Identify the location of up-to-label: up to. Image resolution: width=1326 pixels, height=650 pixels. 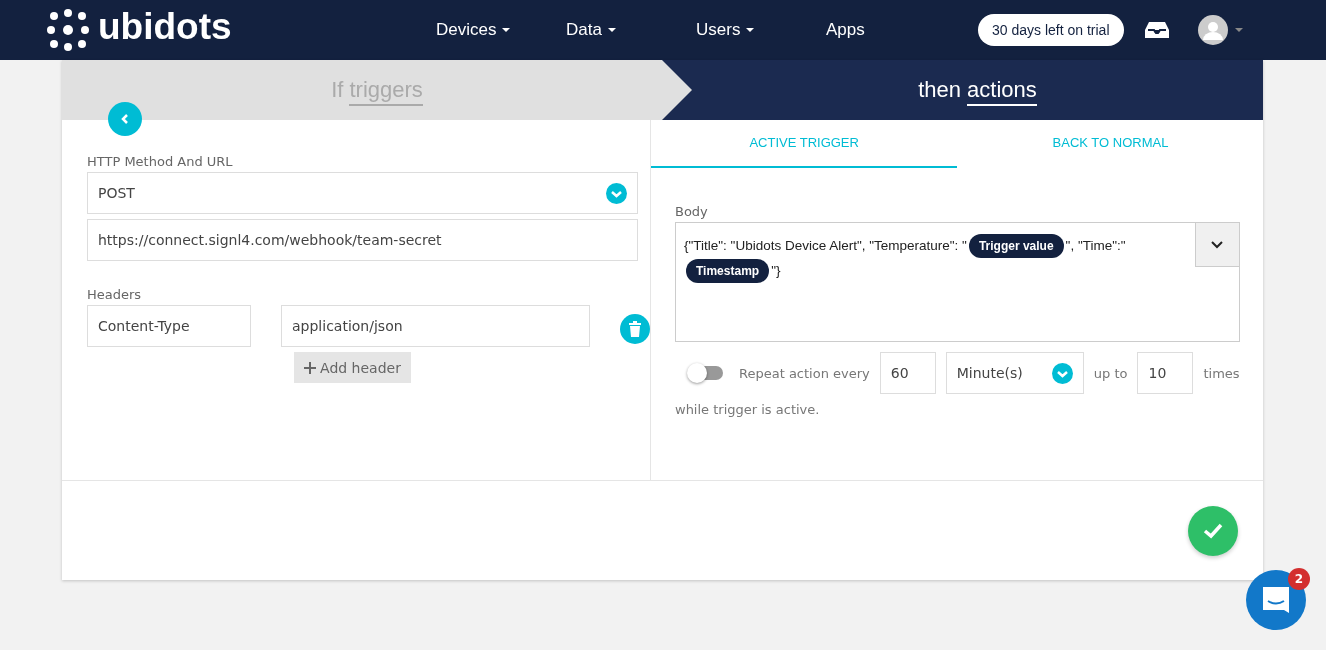
(1110, 373).